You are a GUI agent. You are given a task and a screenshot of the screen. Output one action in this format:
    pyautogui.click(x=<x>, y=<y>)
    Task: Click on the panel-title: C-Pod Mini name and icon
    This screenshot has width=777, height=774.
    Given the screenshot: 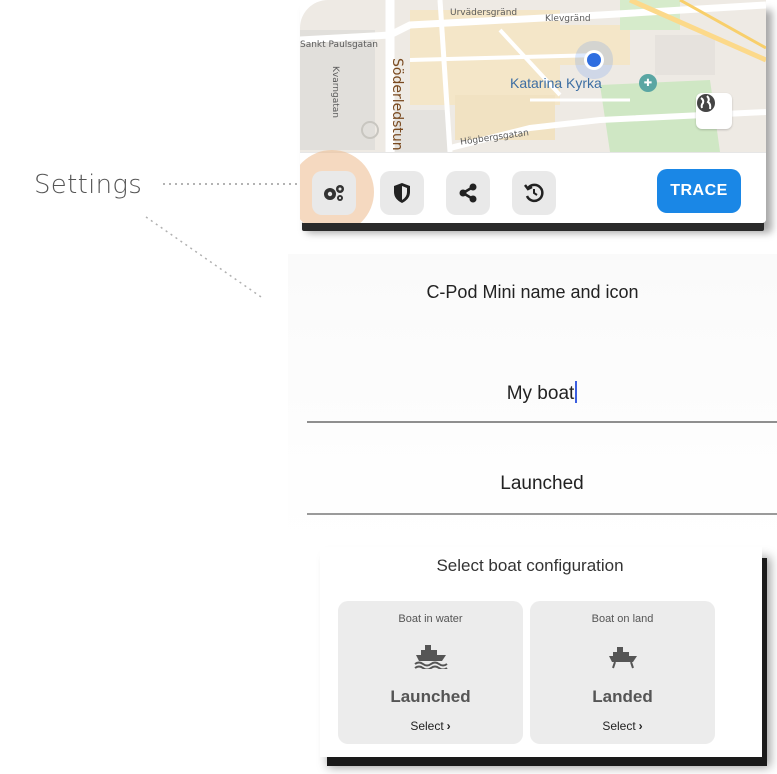 What is the action you would take?
    pyautogui.click(x=532, y=292)
    